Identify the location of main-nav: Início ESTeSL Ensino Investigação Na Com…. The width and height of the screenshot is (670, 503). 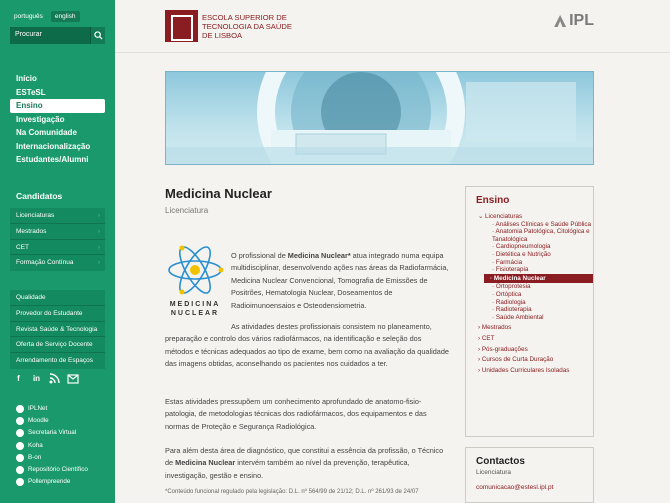
(57, 119).